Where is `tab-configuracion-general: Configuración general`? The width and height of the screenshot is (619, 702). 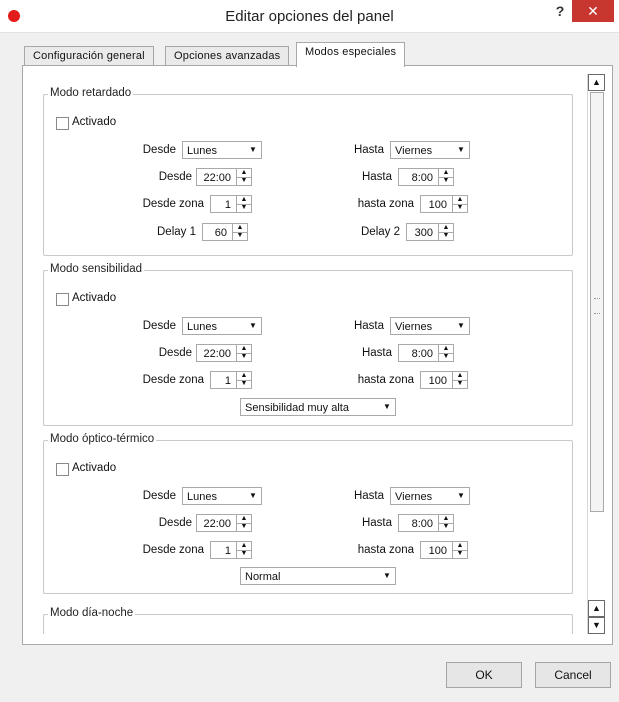 tab-configuracion-general: Configuración general is located at coordinates (89, 56).